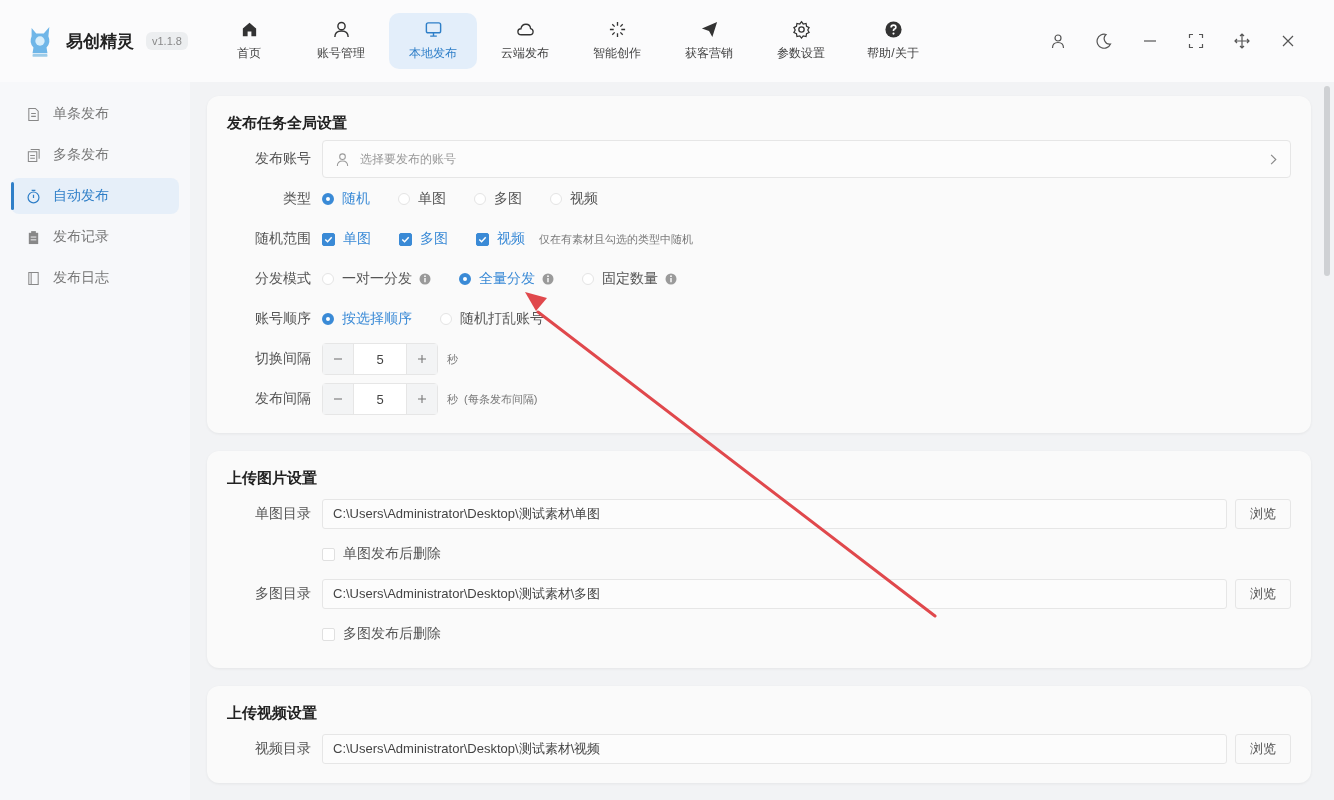  Describe the element at coordinates (346, 239) in the screenshot. I see `checkbox-option: 单图` at that location.